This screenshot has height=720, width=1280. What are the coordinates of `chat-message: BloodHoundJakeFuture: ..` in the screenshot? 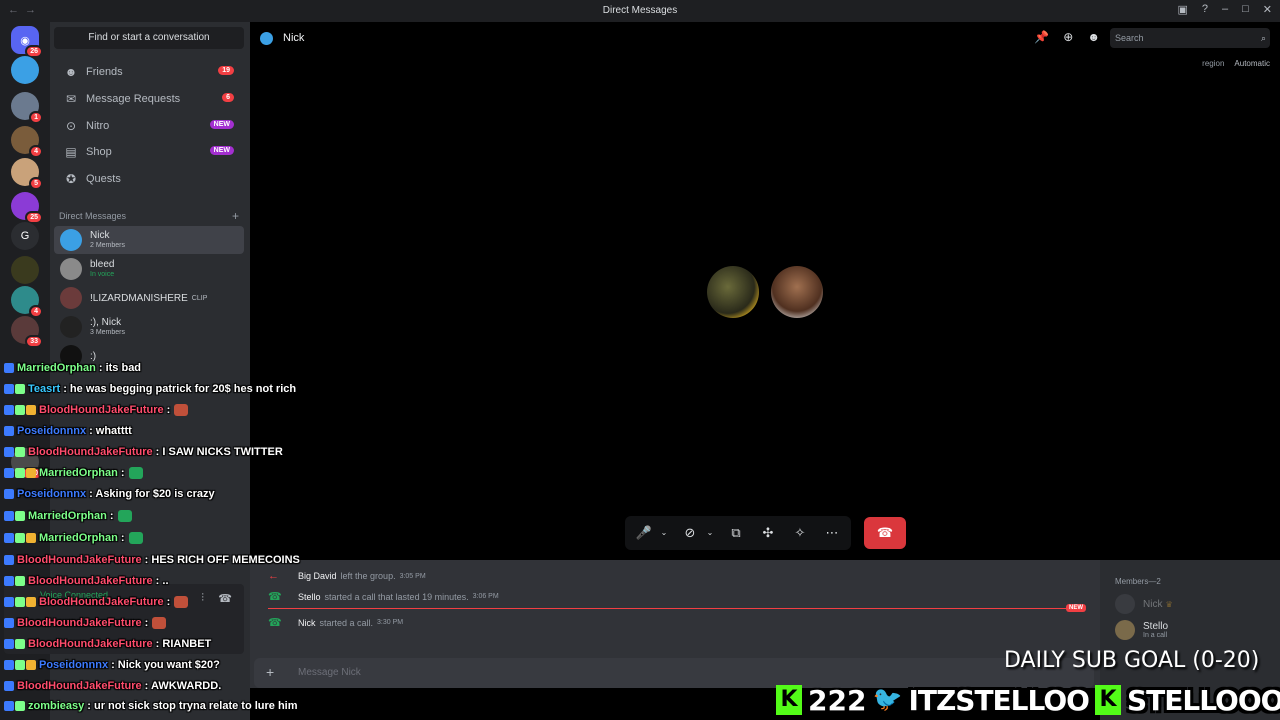 It's located at (86, 581).